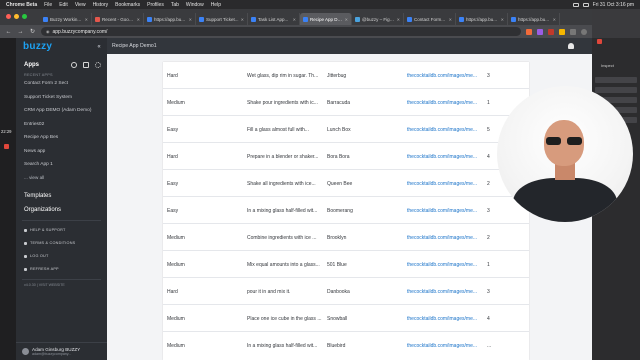  What do you see at coordinates (222, 19) in the screenshot?
I see `browser-tab: Support Ticket... ✕` at bounding box center [222, 19].